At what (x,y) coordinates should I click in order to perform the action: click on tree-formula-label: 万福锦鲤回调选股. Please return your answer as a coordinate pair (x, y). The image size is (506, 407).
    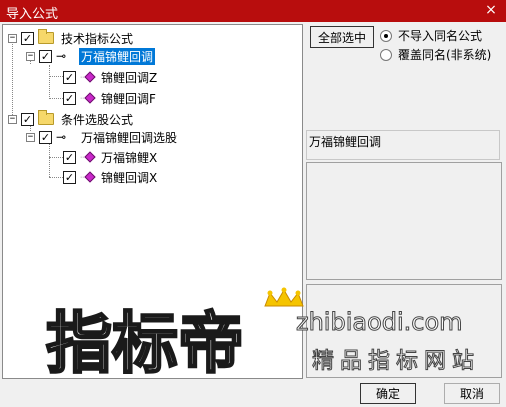
    Looking at the image, I should click on (129, 137).